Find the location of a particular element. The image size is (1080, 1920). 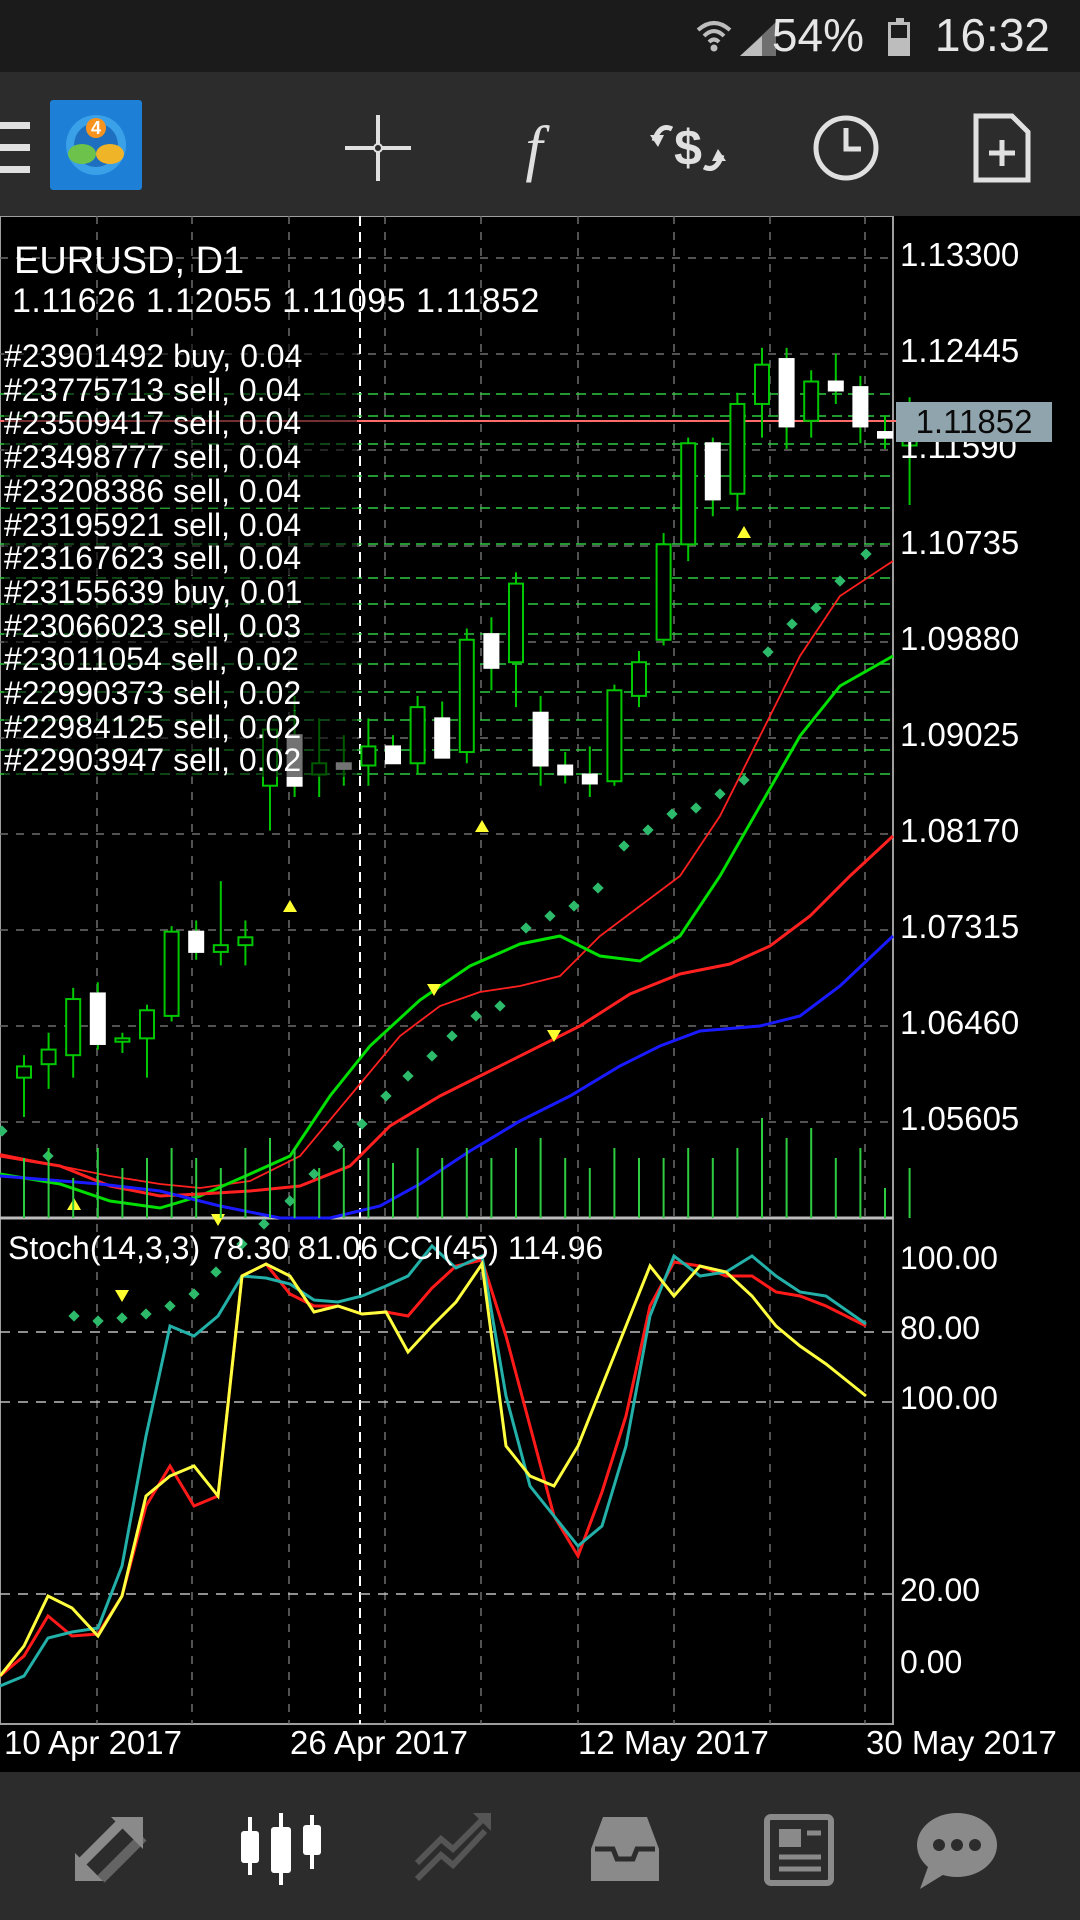

price-tick-label: 1.08170 is located at coordinates (960, 830).